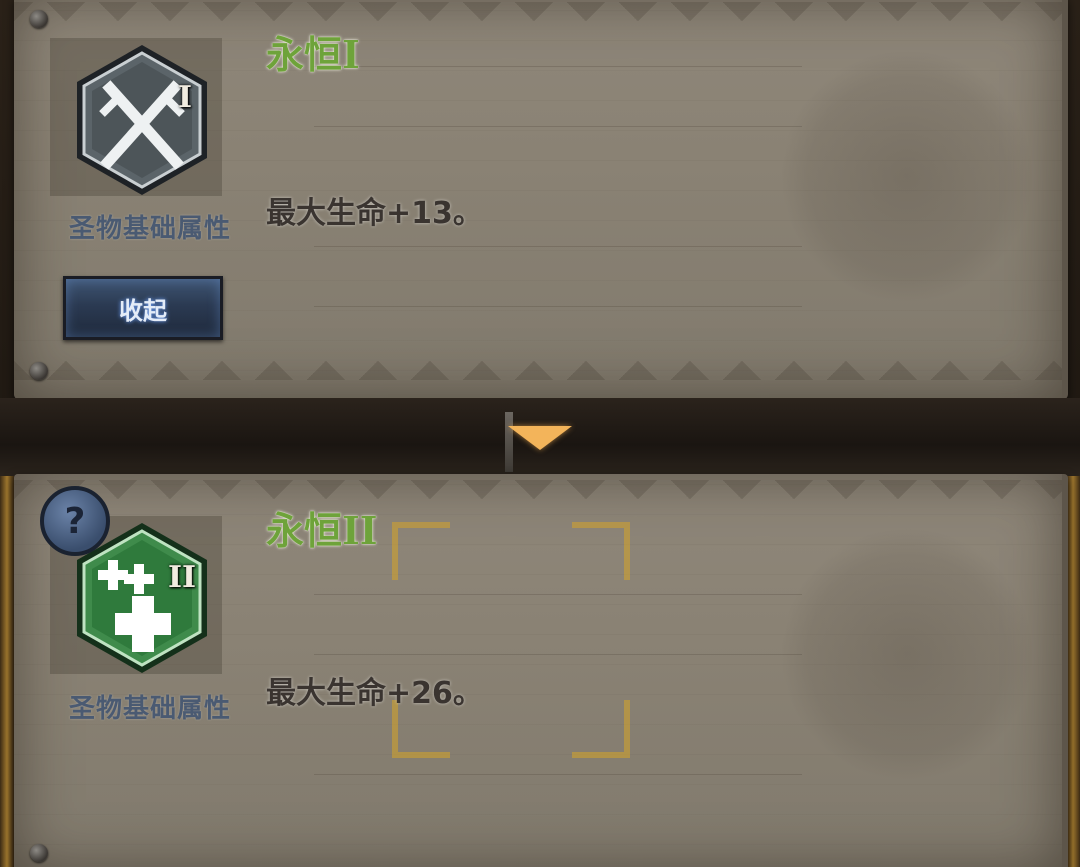  I want to click on tier-mark: II, so click(182, 577).